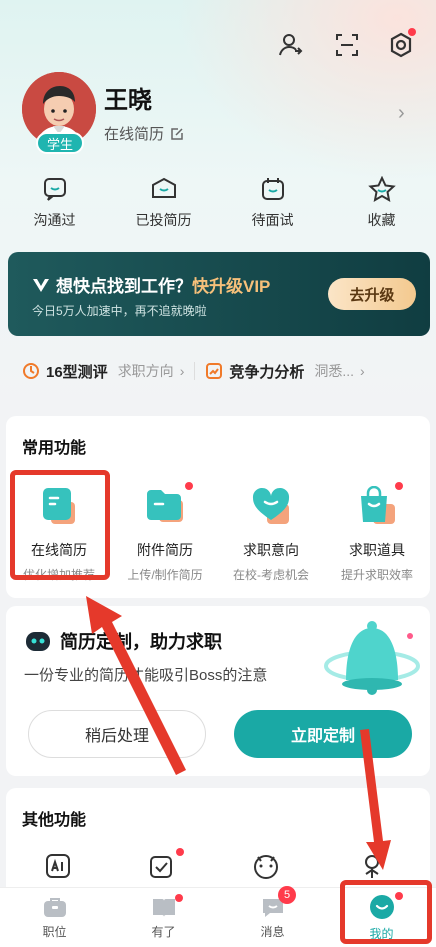 This screenshot has height=947, width=436. Describe the element at coordinates (136, 685) in the screenshot. I see `arrow-to-online-resume` at that location.